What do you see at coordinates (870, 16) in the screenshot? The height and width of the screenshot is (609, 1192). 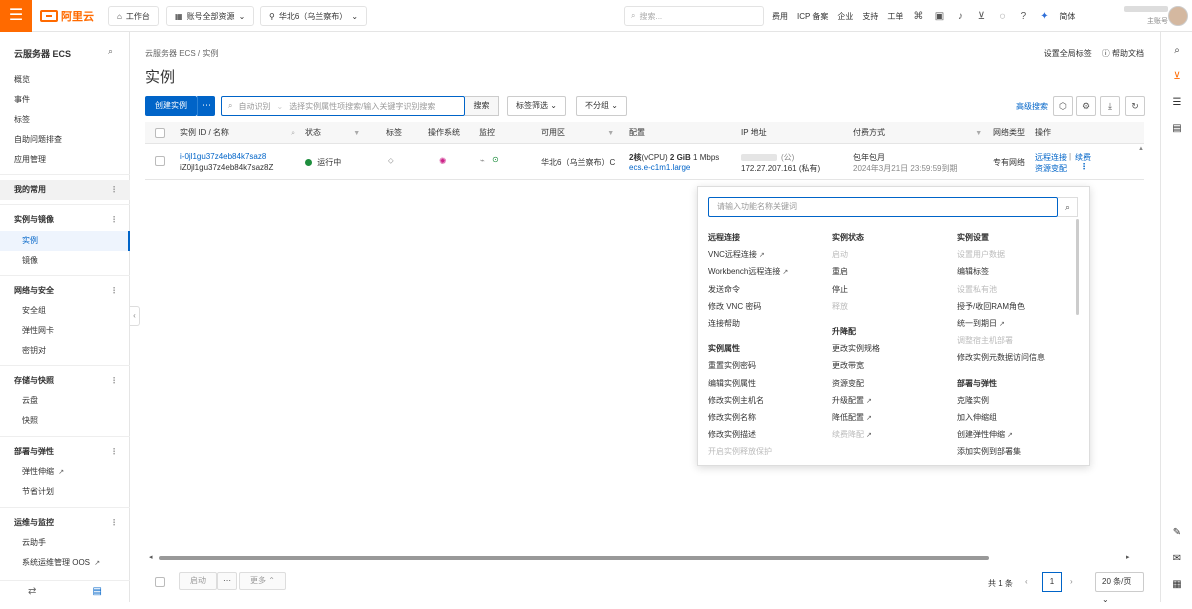 I see `top-link-support: 支持` at bounding box center [870, 16].